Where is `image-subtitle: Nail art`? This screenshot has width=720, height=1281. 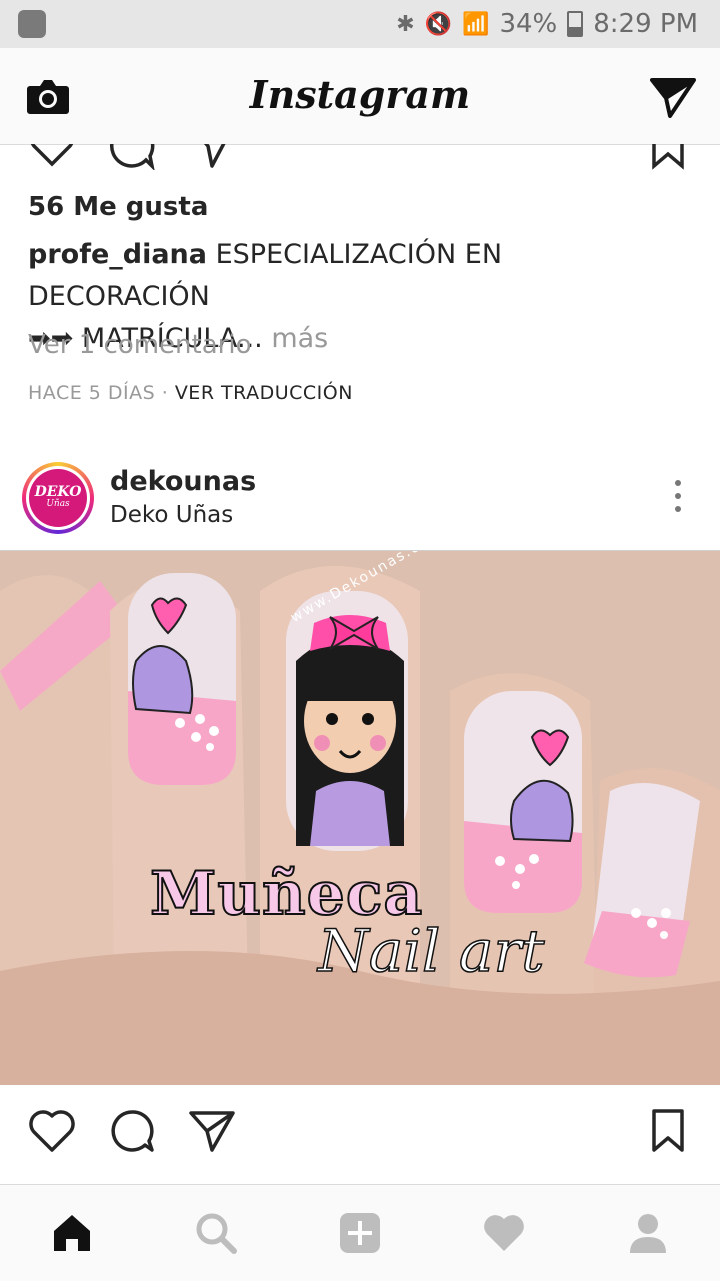 image-subtitle: Nail art is located at coordinates (431, 951).